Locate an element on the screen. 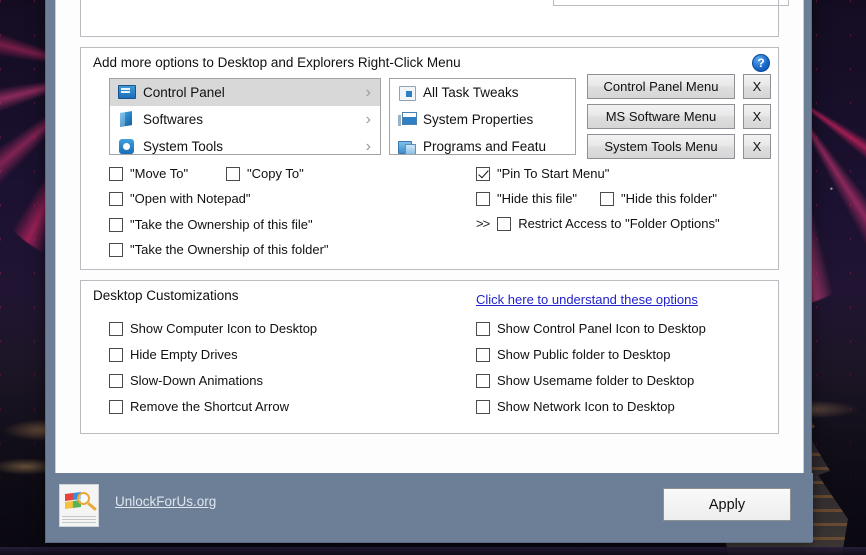 The height and width of the screenshot is (555, 866). apply-button: Apply is located at coordinates (727, 504).